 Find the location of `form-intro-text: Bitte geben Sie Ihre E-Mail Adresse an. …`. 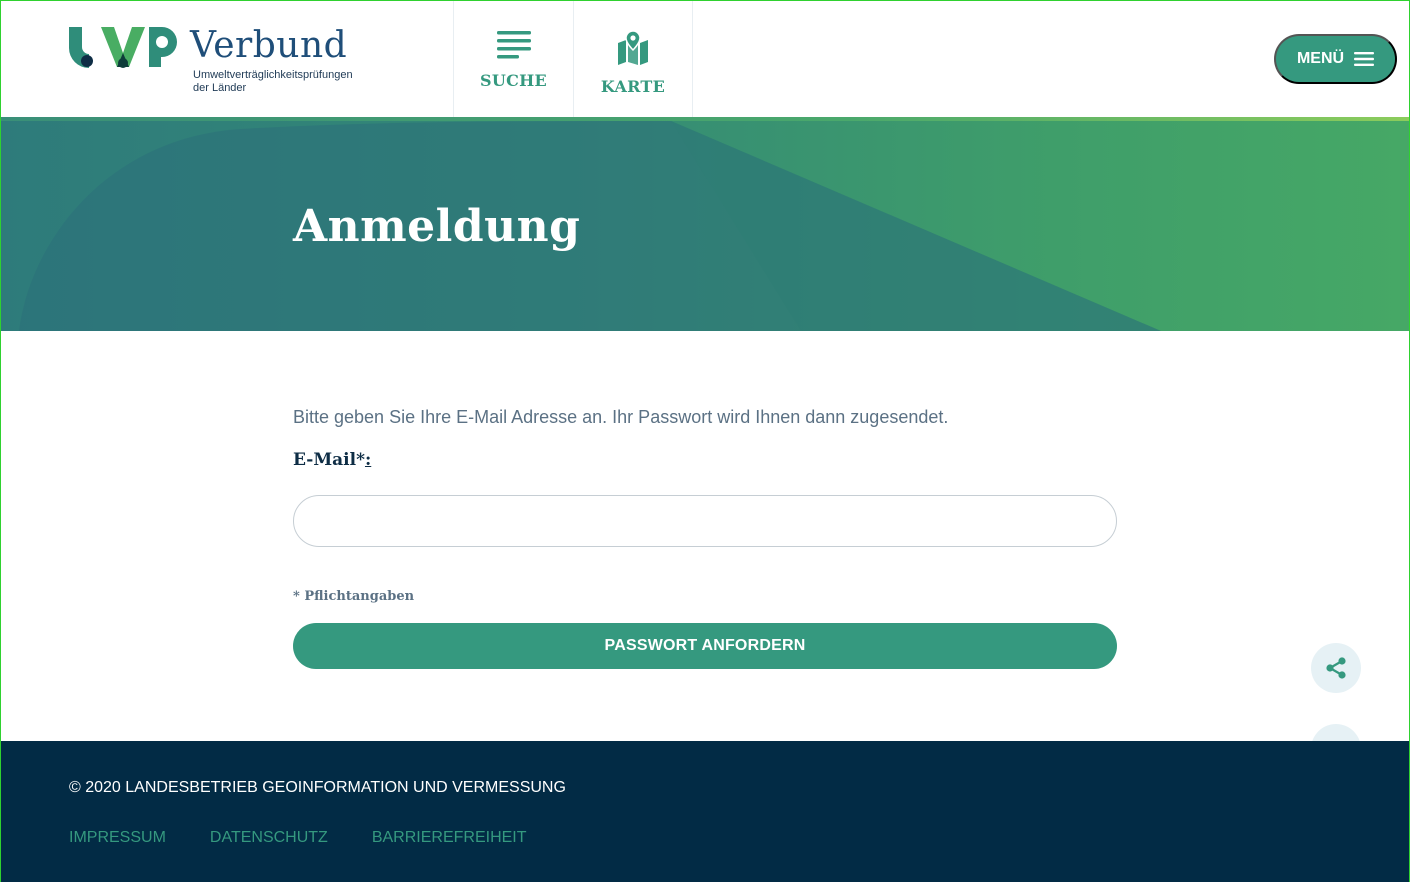

form-intro-text: Bitte geben Sie Ihre E-Mail Adresse an. … is located at coordinates (621, 417).